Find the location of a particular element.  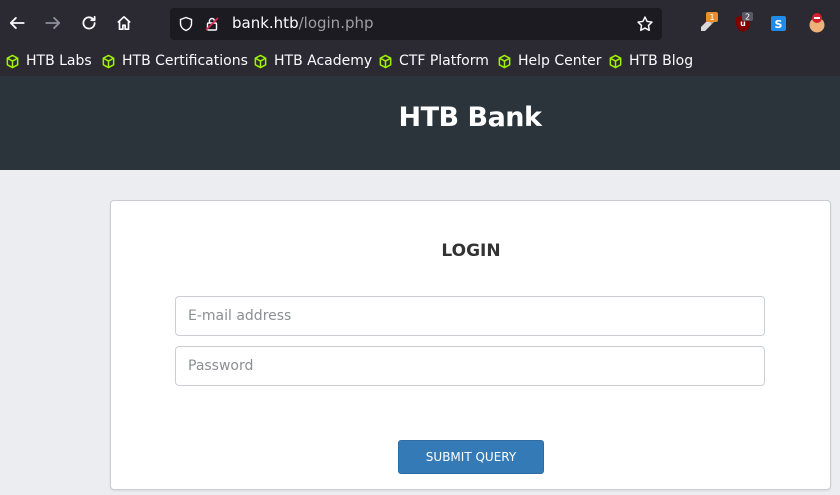

address-bar: bank.htb/login.php is located at coordinates (416, 24).